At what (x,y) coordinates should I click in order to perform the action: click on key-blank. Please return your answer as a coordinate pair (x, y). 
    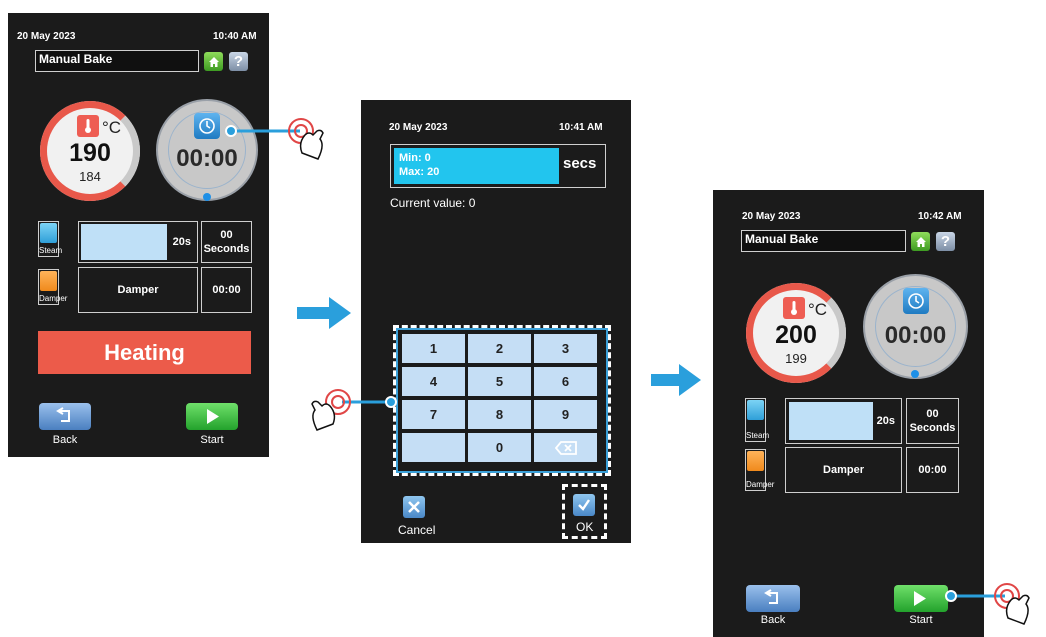
    Looking at the image, I should click on (433, 447).